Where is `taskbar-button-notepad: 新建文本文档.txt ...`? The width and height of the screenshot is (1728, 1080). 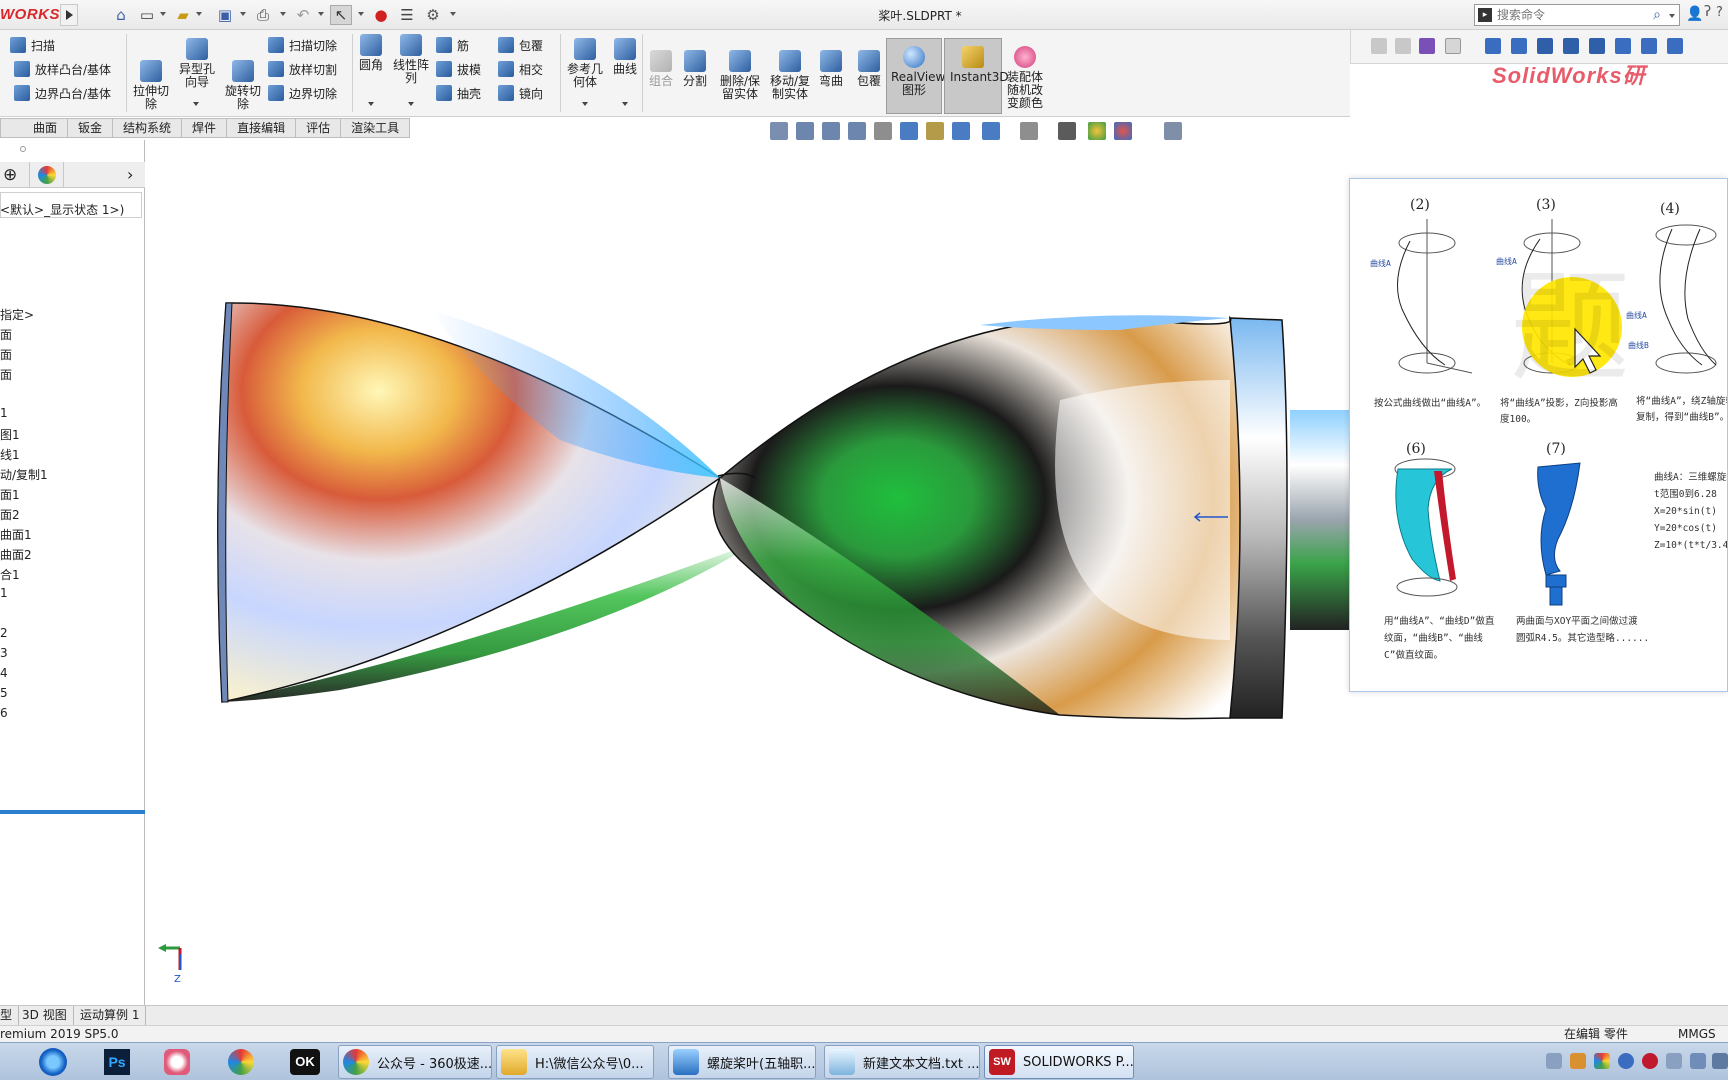
taskbar-button-notepad: 新建文本文档.txt ... is located at coordinates (902, 1062).